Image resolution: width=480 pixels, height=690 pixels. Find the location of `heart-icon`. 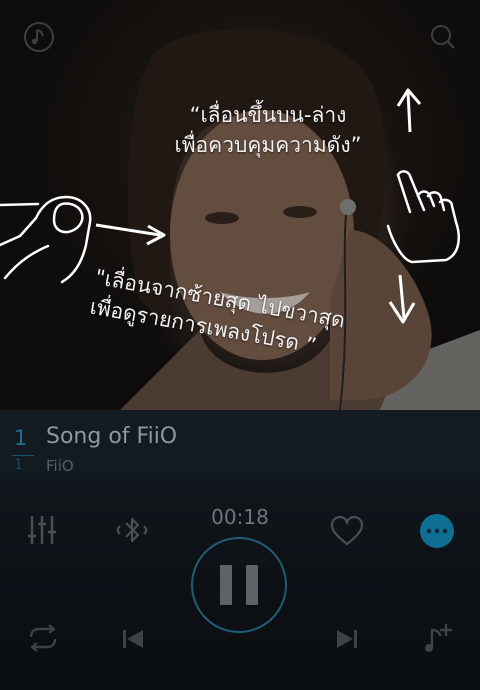

heart-icon is located at coordinates (347, 531).